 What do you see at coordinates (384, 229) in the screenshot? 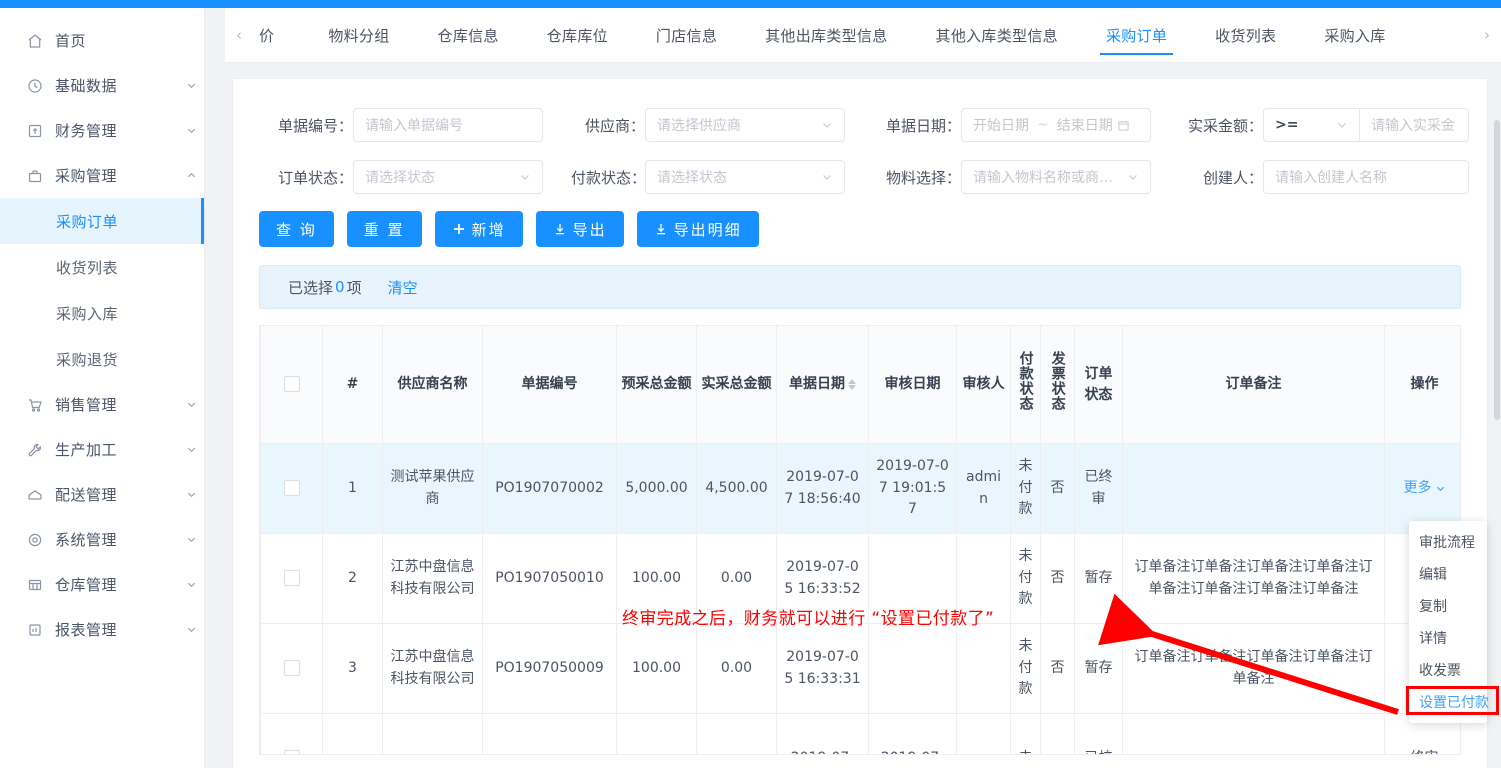
I see `reset-button: 重 置` at bounding box center [384, 229].